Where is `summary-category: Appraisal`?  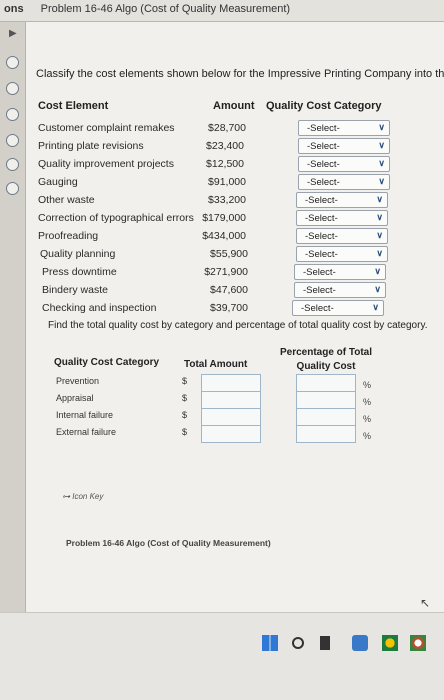
summary-category: Appraisal is located at coordinates (75, 398).